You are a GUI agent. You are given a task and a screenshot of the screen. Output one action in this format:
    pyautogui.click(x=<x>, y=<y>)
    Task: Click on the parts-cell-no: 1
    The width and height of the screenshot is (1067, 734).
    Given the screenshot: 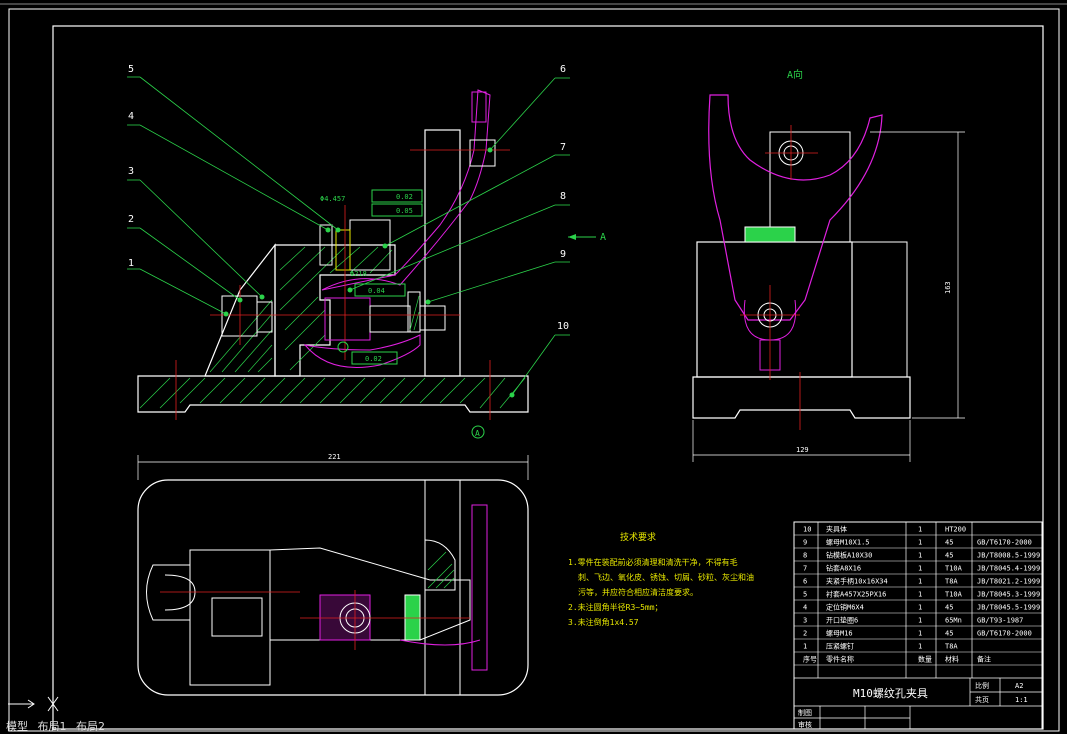 What is the action you would take?
    pyautogui.click(x=805, y=647)
    